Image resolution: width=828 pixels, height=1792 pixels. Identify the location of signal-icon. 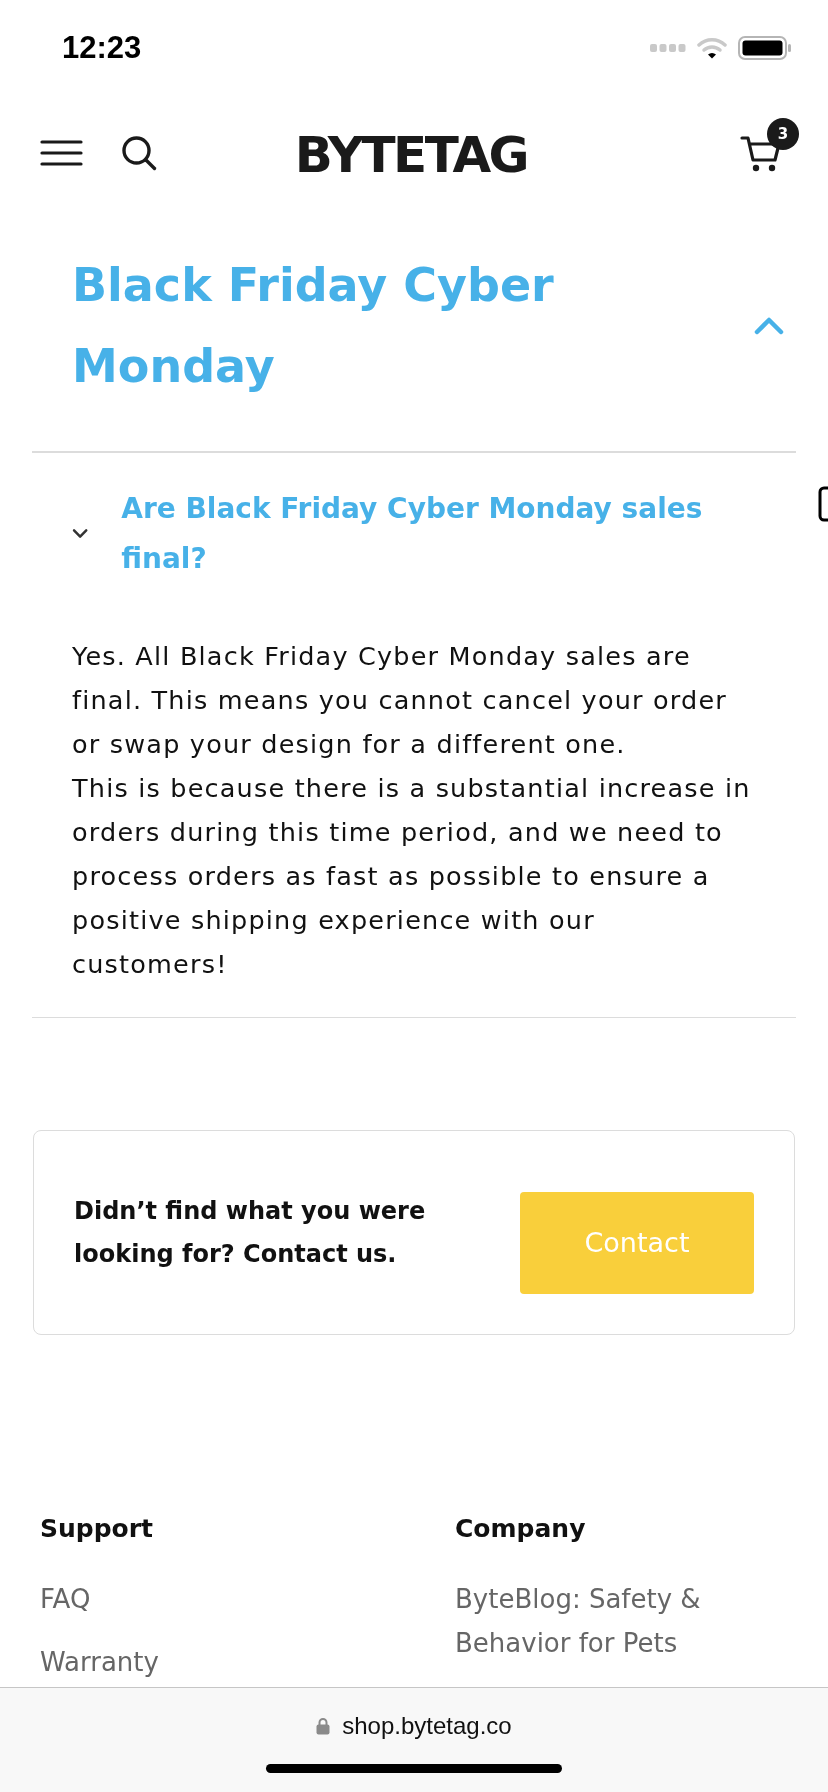
(668, 48).